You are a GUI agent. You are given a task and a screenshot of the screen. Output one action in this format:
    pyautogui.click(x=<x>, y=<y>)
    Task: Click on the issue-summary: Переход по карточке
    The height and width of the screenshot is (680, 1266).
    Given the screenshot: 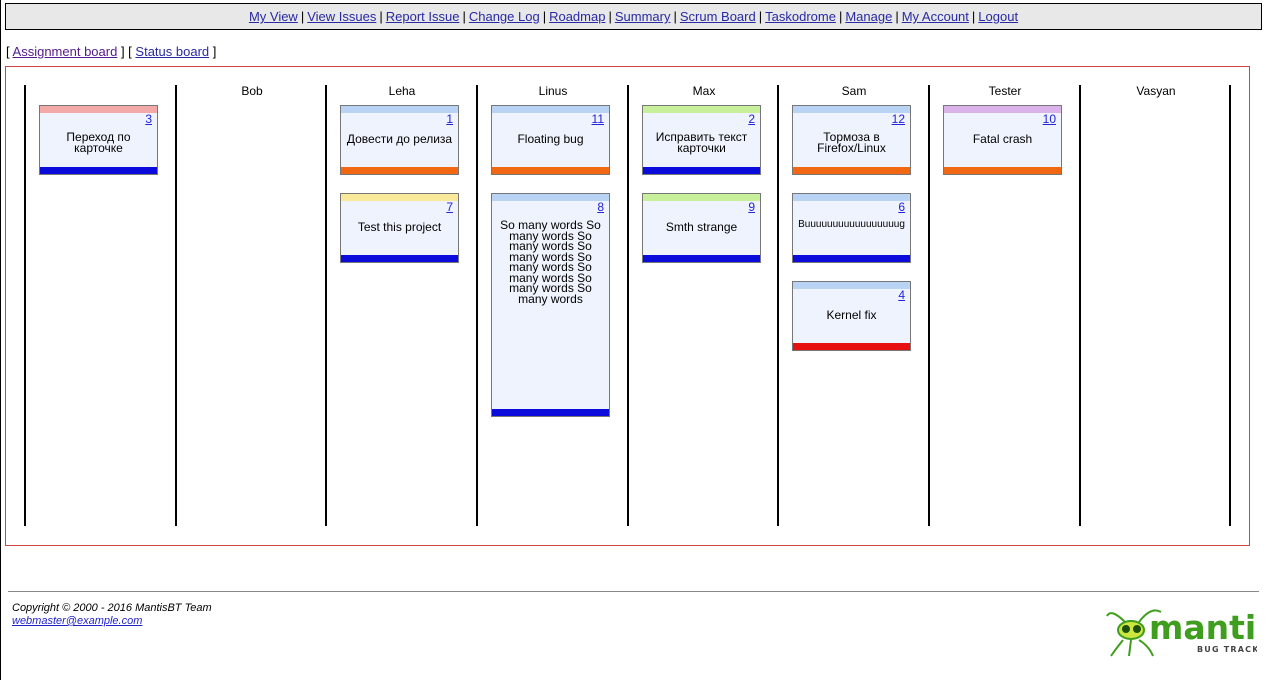 What is the action you would take?
    pyautogui.click(x=98, y=142)
    